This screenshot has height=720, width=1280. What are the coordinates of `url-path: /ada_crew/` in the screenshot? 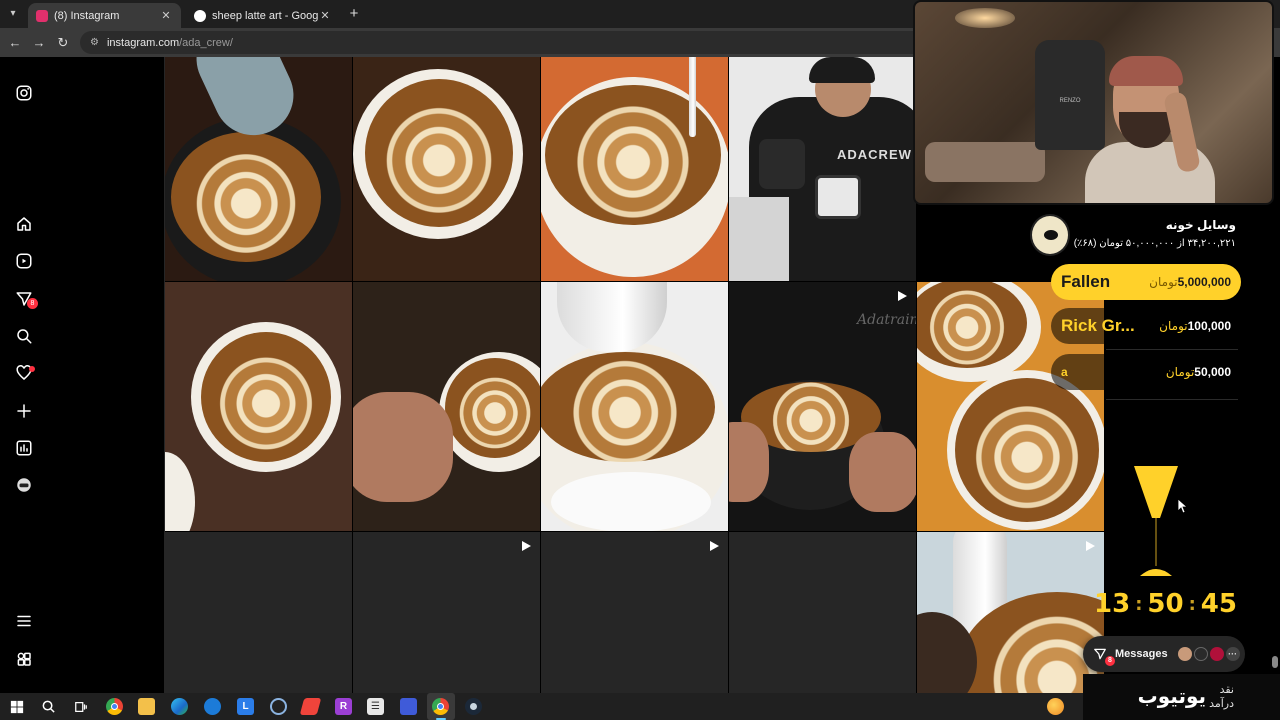 It's located at (206, 42).